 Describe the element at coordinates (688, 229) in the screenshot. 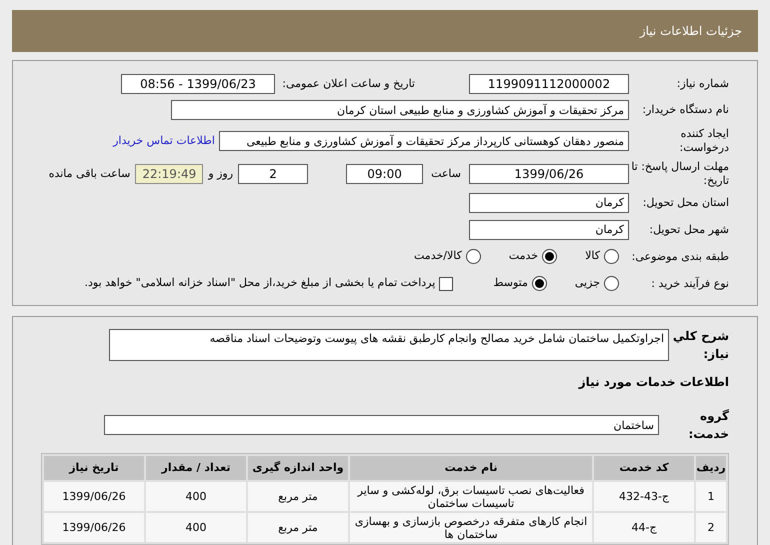

I see `field-label: شهر محل تحویل:` at that location.